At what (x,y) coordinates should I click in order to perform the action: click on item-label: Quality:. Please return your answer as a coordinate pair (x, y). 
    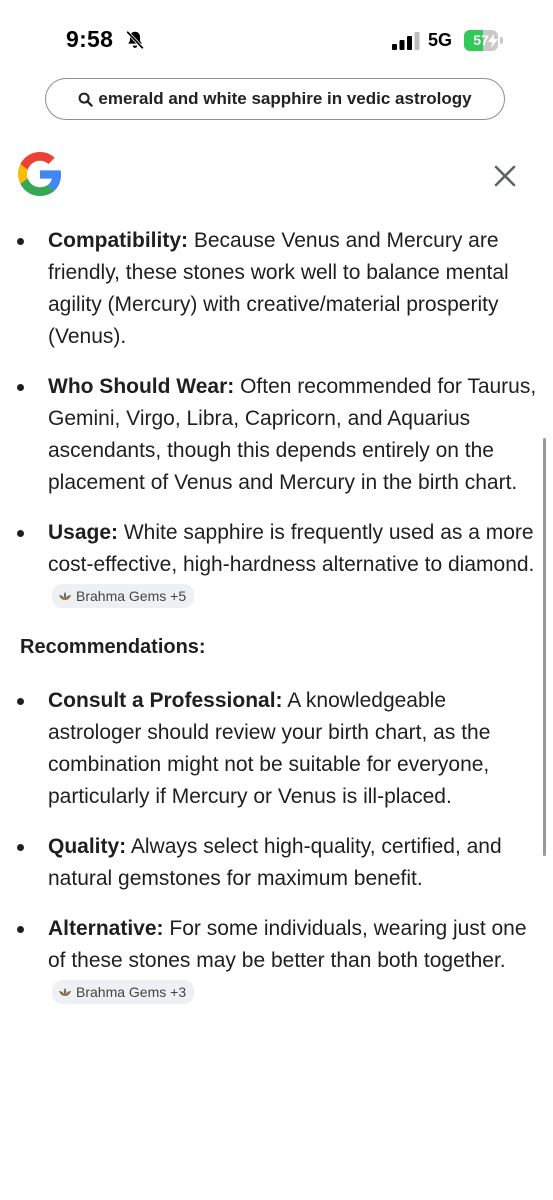
    Looking at the image, I should click on (87, 846).